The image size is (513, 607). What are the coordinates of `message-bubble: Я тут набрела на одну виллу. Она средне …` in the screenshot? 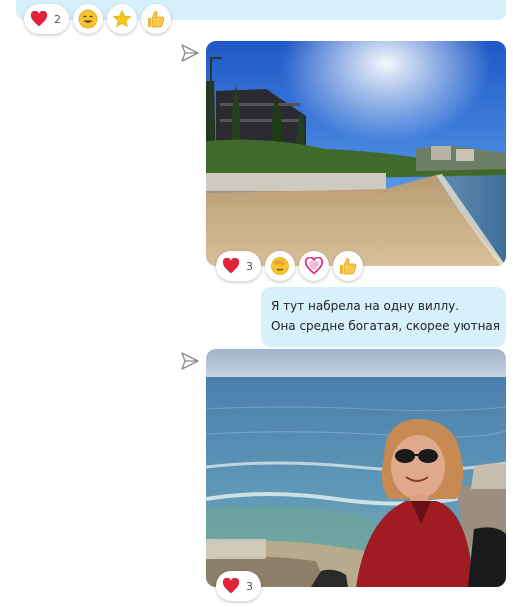 It's located at (383, 317).